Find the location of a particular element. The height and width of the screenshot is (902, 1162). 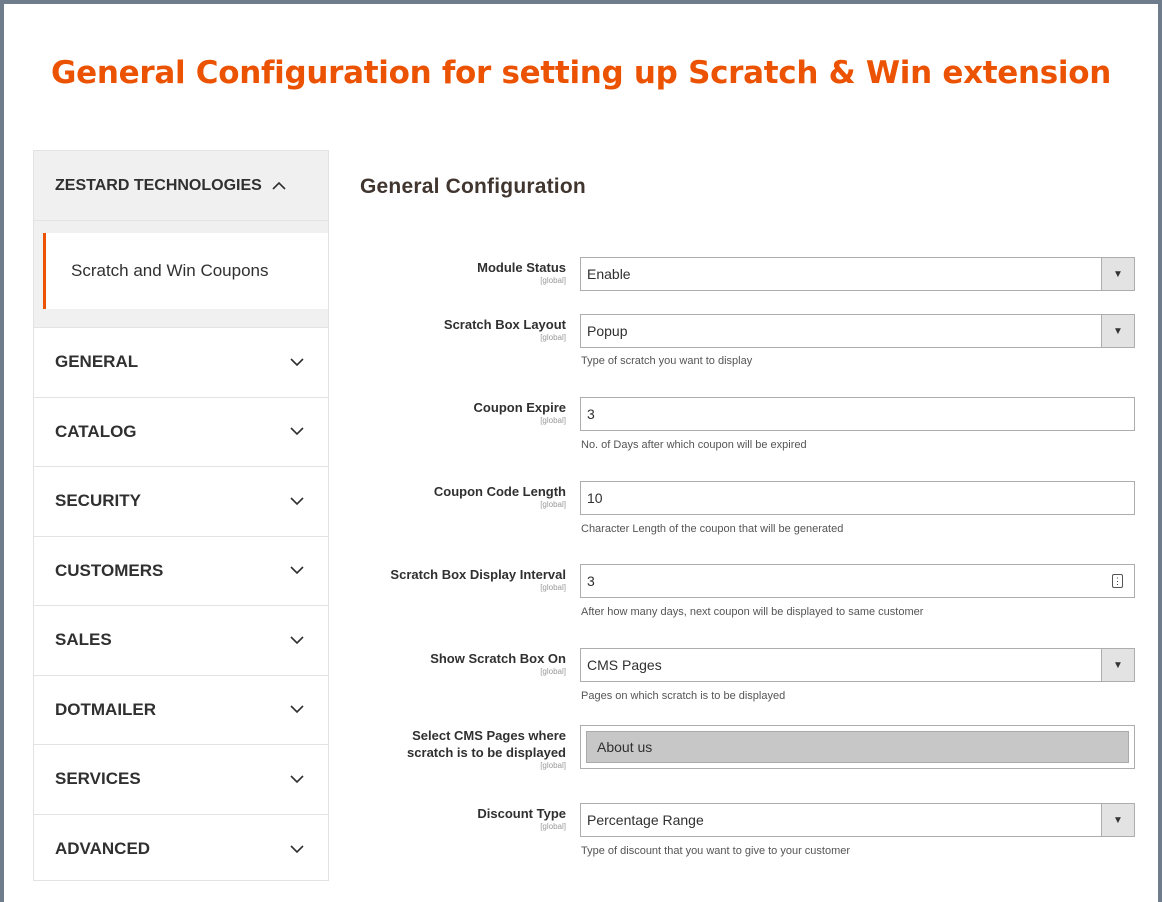

number-stepper-icon: ⋮ is located at coordinates (1117, 581).